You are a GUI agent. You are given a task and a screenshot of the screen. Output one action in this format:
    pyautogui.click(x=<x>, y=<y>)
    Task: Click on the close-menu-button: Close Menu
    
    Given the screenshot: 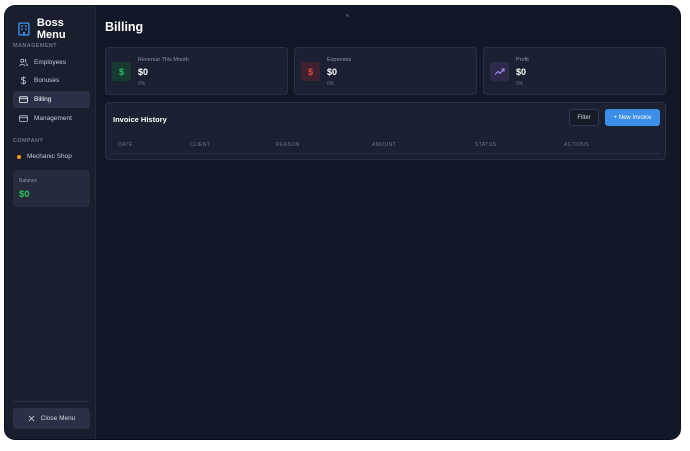 What is the action you would take?
    pyautogui.click(x=51, y=418)
    